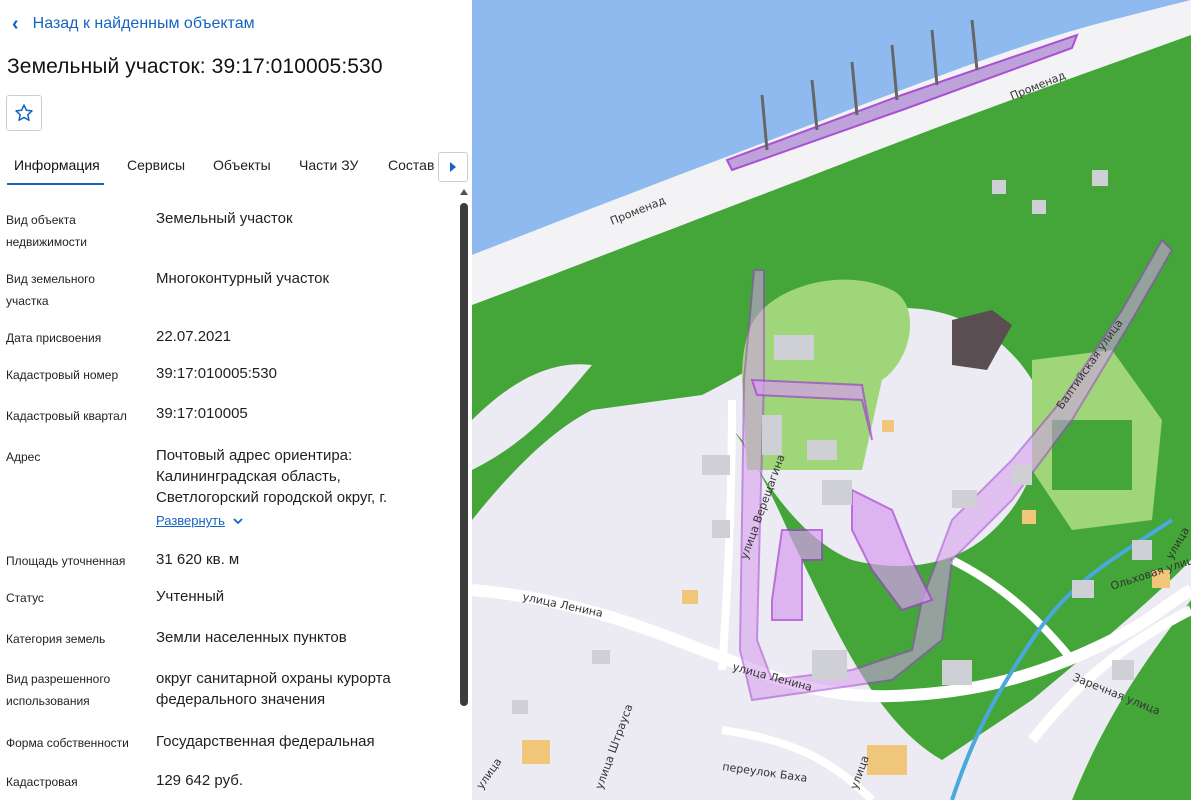 This screenshot has width=1191, height=800. Describe the element at coordinates (50, 290) in the screenshot. I see `property-label: Вид земельного участка` at that location.